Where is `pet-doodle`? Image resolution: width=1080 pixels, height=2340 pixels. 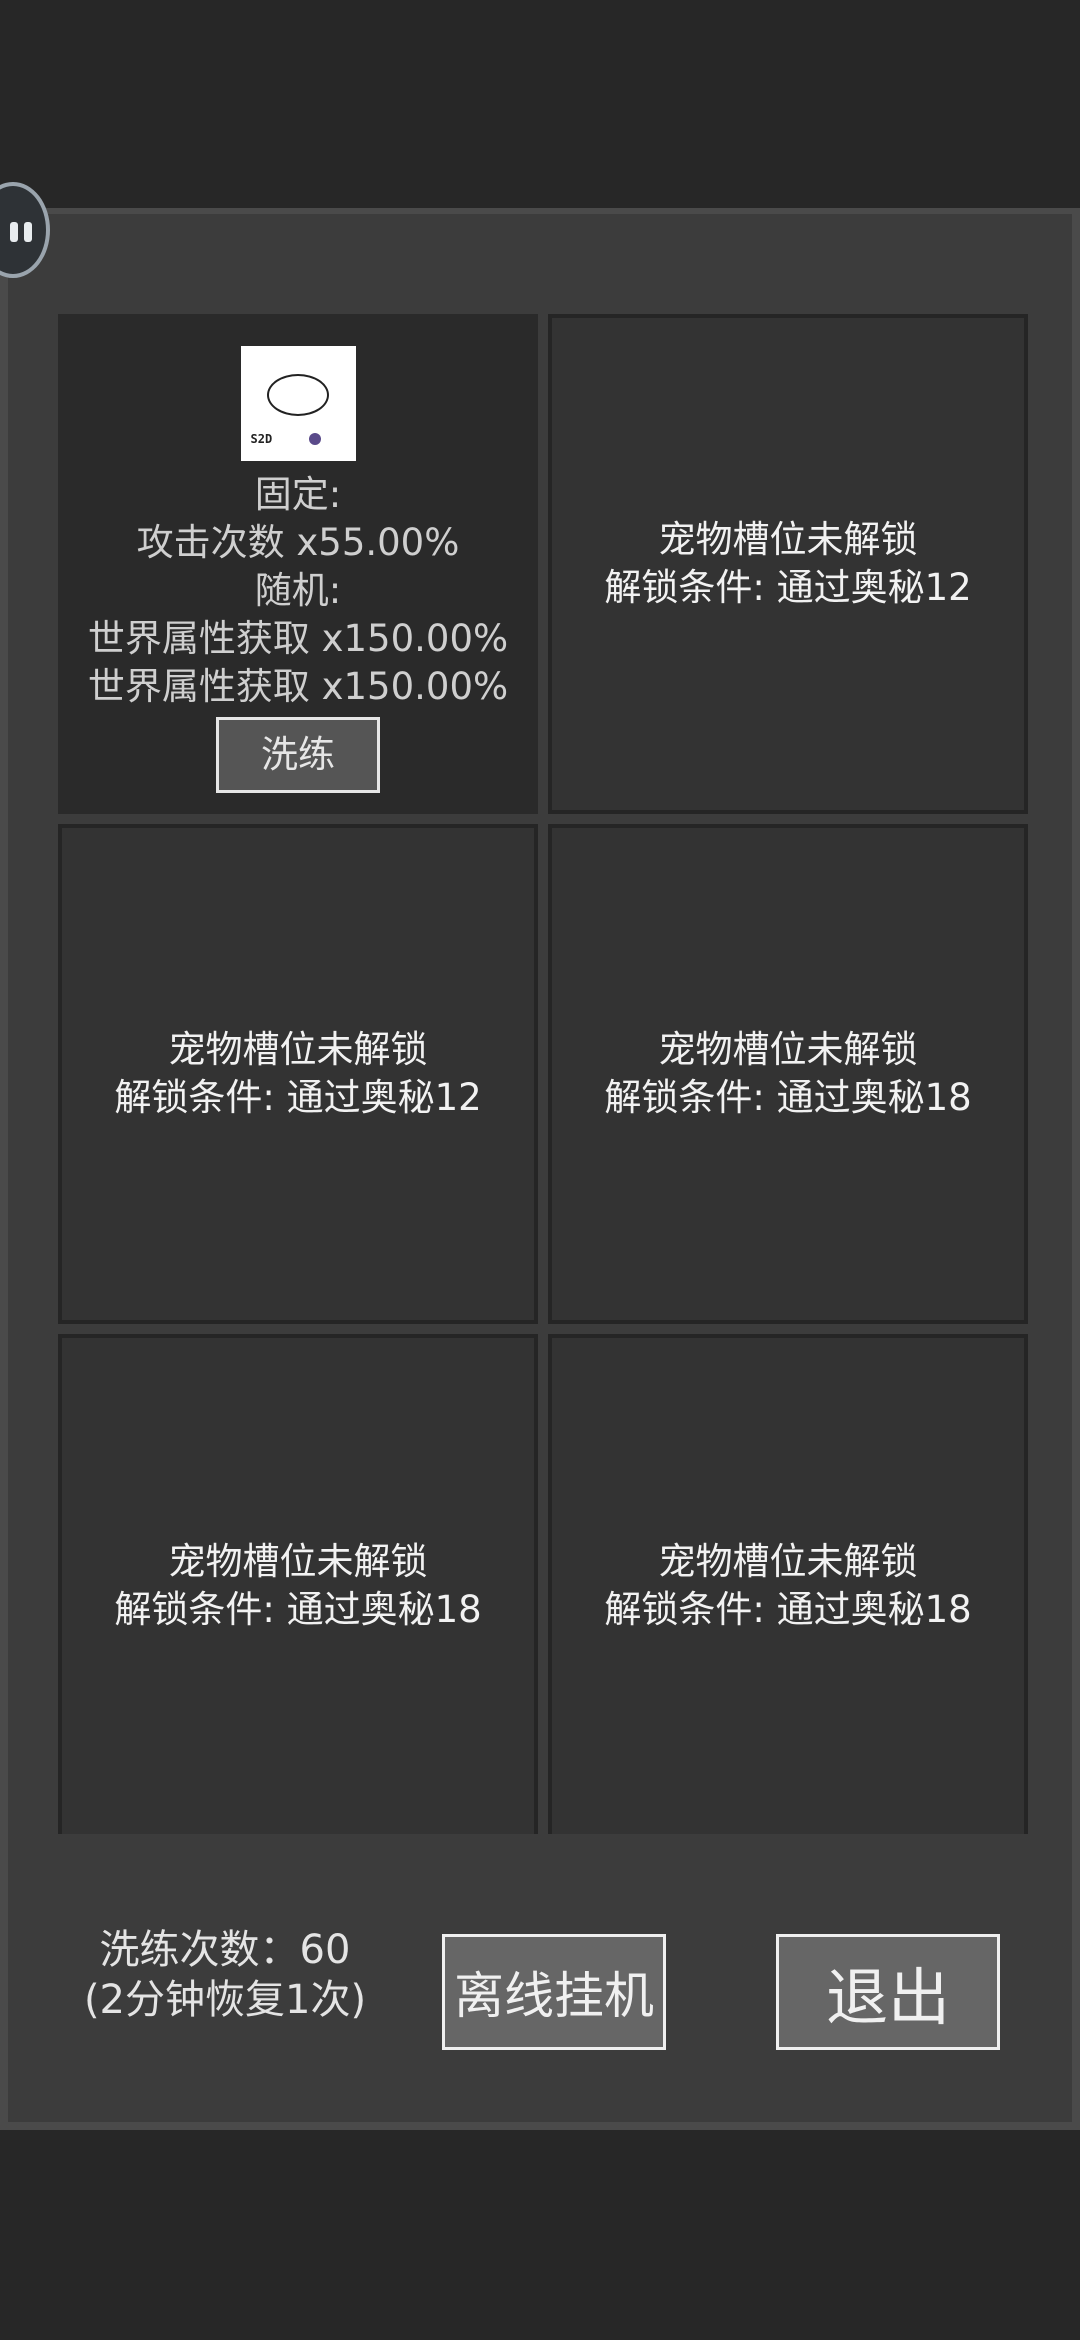 pet-doodle is located at coordinates (297, 395).